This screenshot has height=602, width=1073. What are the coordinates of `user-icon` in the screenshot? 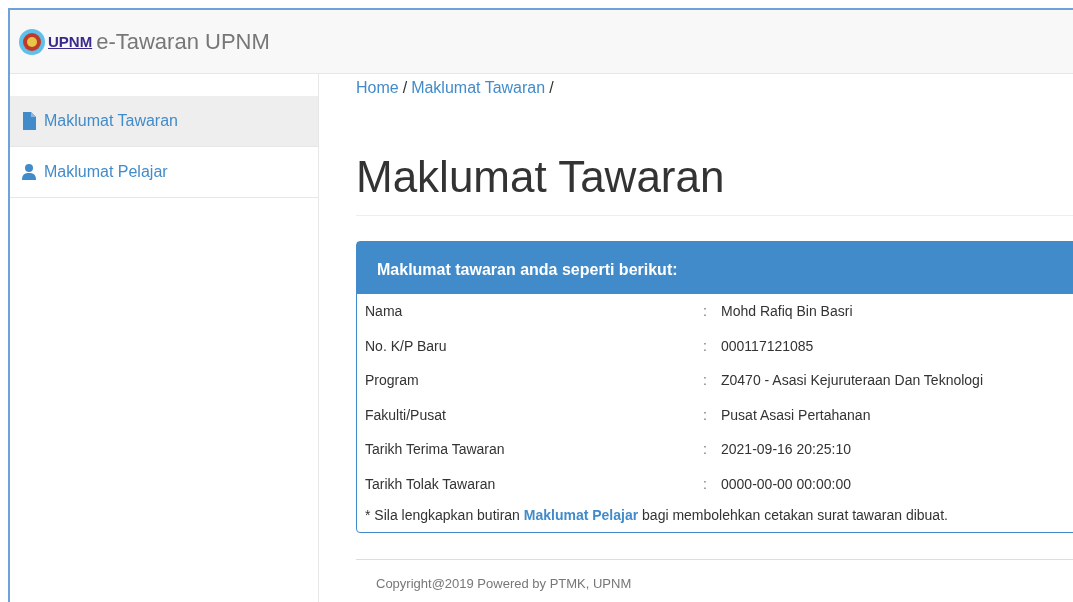 It's located at (29, 172).